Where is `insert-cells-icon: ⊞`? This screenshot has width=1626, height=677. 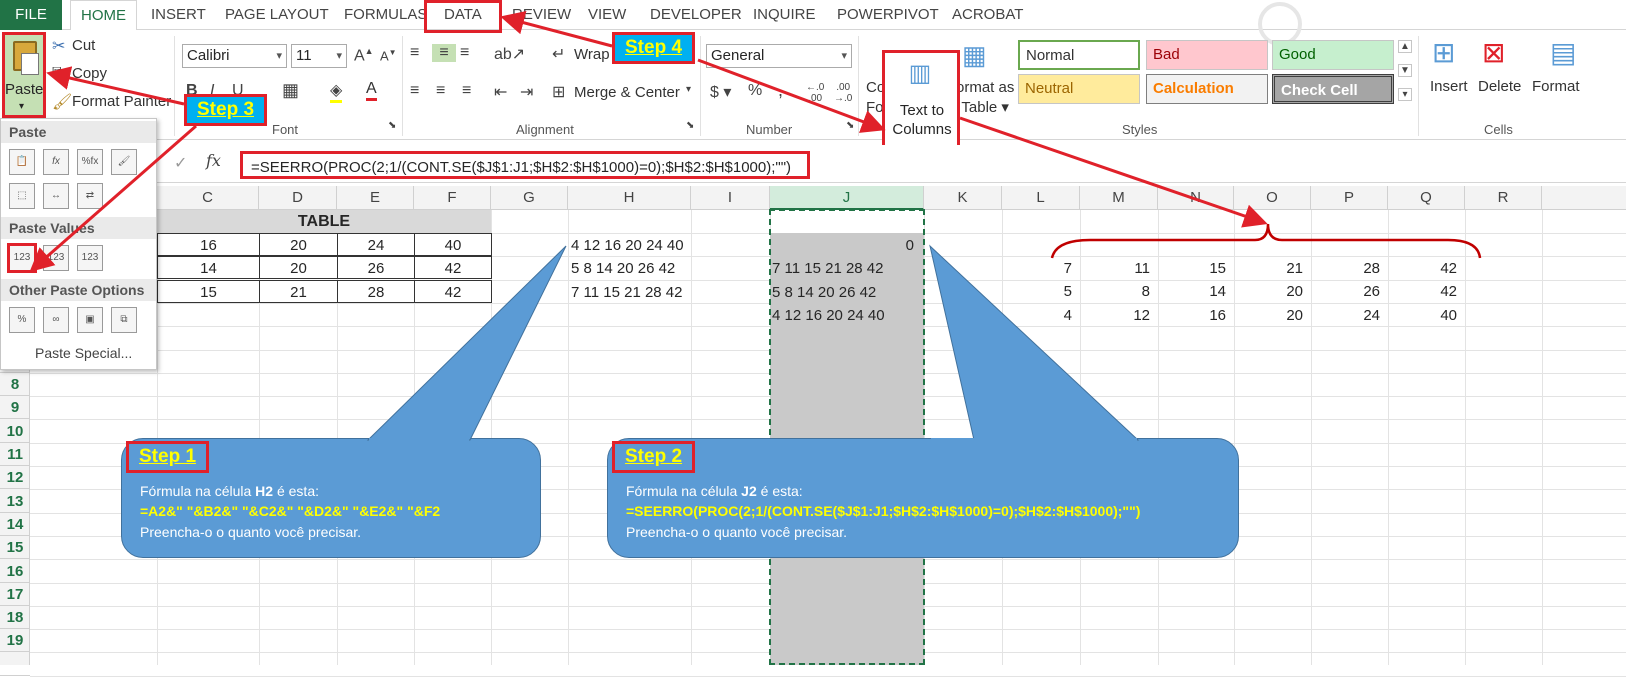
insert-cells-icon: ⊞ is located at coordinates (1443, 52).